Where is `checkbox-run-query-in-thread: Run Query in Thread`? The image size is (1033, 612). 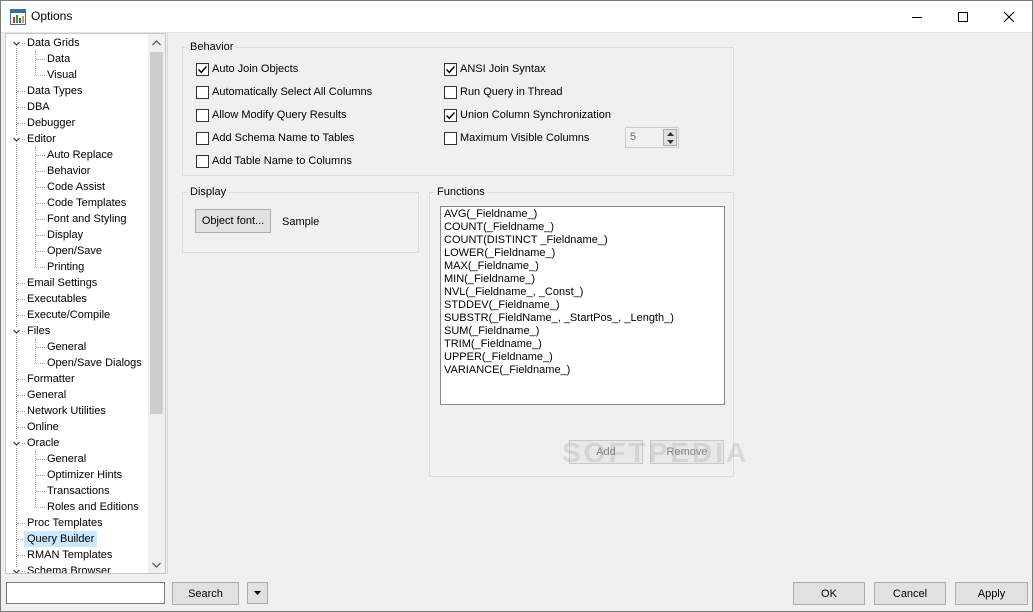 checkbox-run-query-in-thread: Run Query in Thread is located at coordinates (503, 92).